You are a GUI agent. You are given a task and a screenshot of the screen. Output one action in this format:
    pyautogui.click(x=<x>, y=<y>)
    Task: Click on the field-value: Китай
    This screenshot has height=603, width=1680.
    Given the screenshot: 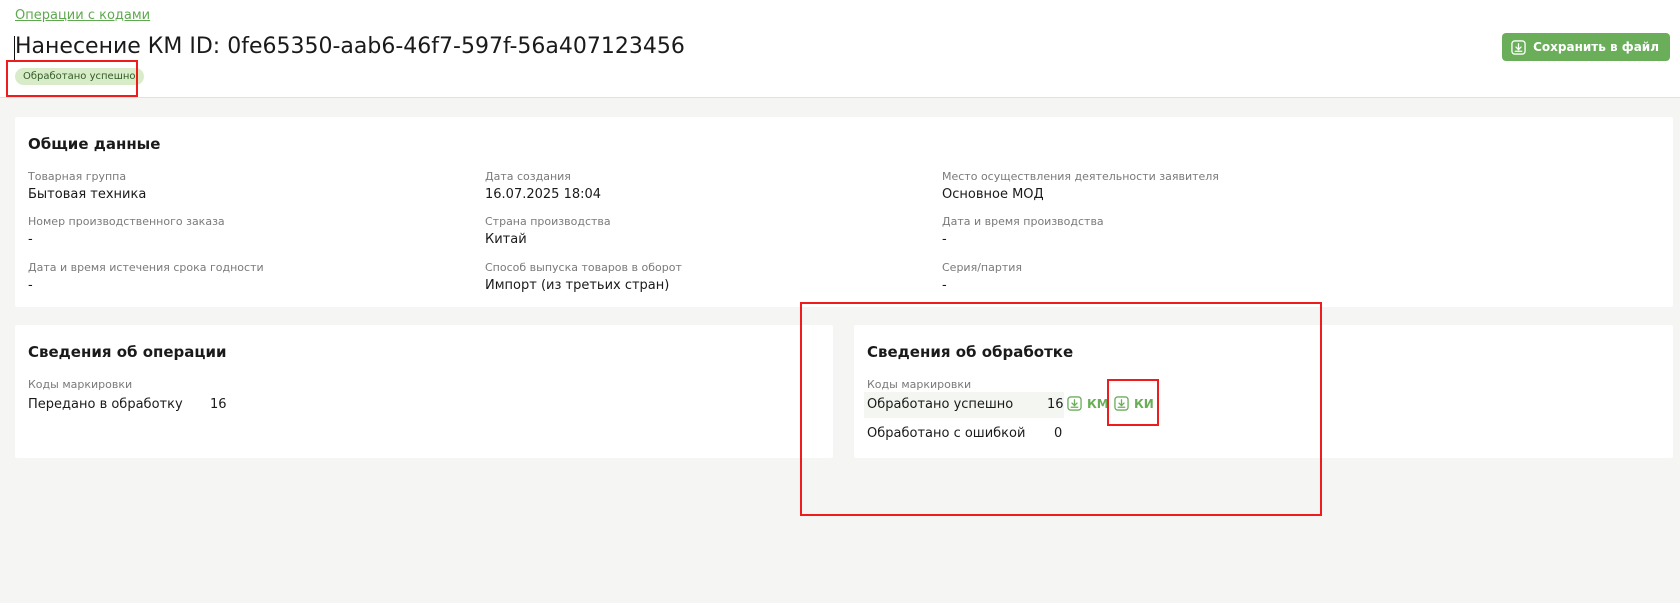 What is the action you would take?
    pyautogui.click(x=506, y=239)
    